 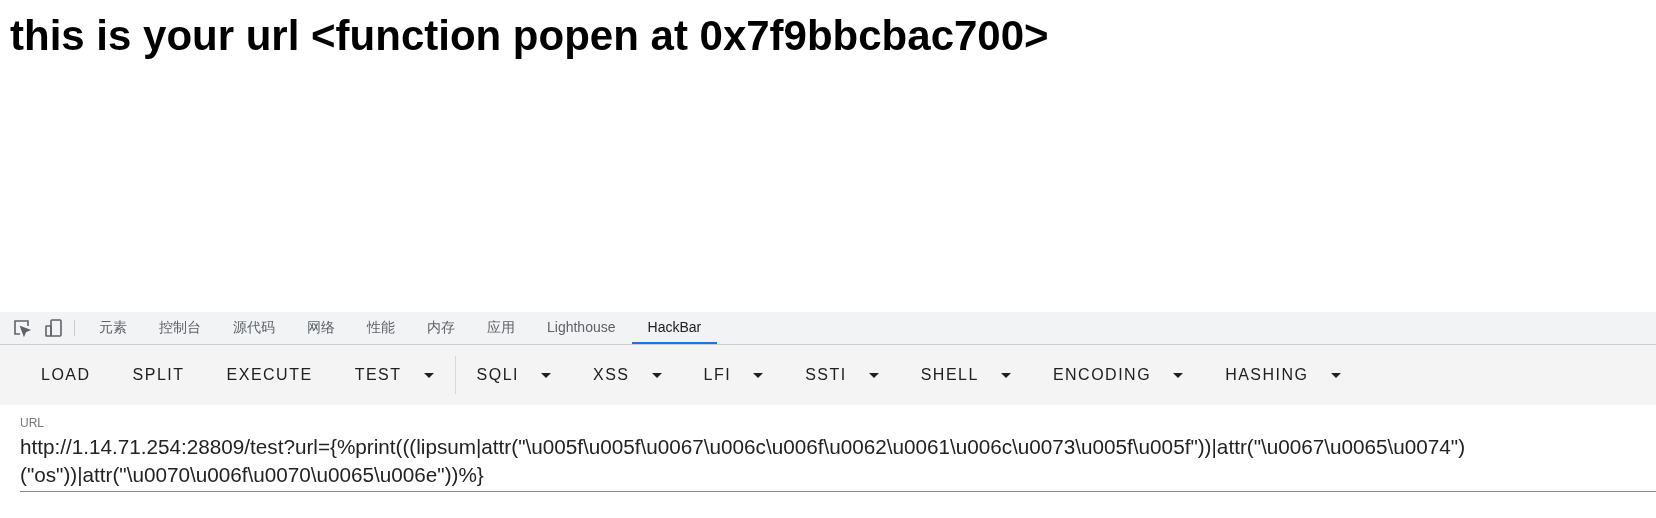 What do you see at coordinates (842, 375) in the screenshot?
I see `dropdown-button: SSTI` at bounding box center [842, 375].